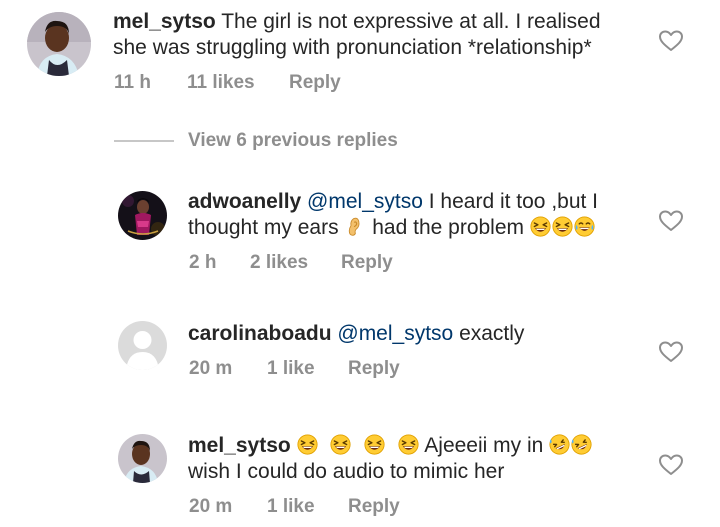 The width and height of the screenshot is (720, 527). Describe the element at coordinates (293, 141) in the screenshot. I see `view-replies-label: View 6 previous replies` at that location.